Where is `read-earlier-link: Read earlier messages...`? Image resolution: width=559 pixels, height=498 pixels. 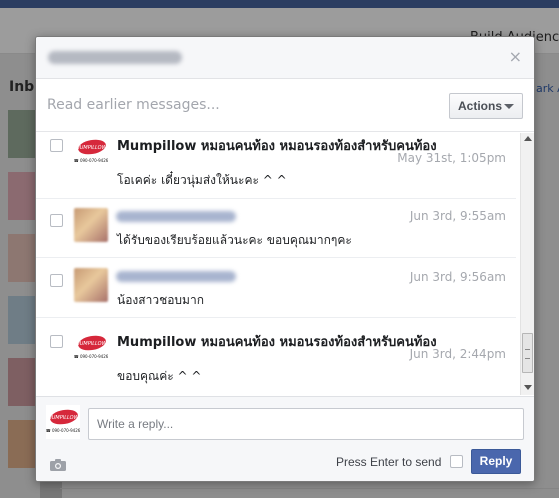
read-earlier-link: Read earlier messages... is located at coordinates (133, 105).